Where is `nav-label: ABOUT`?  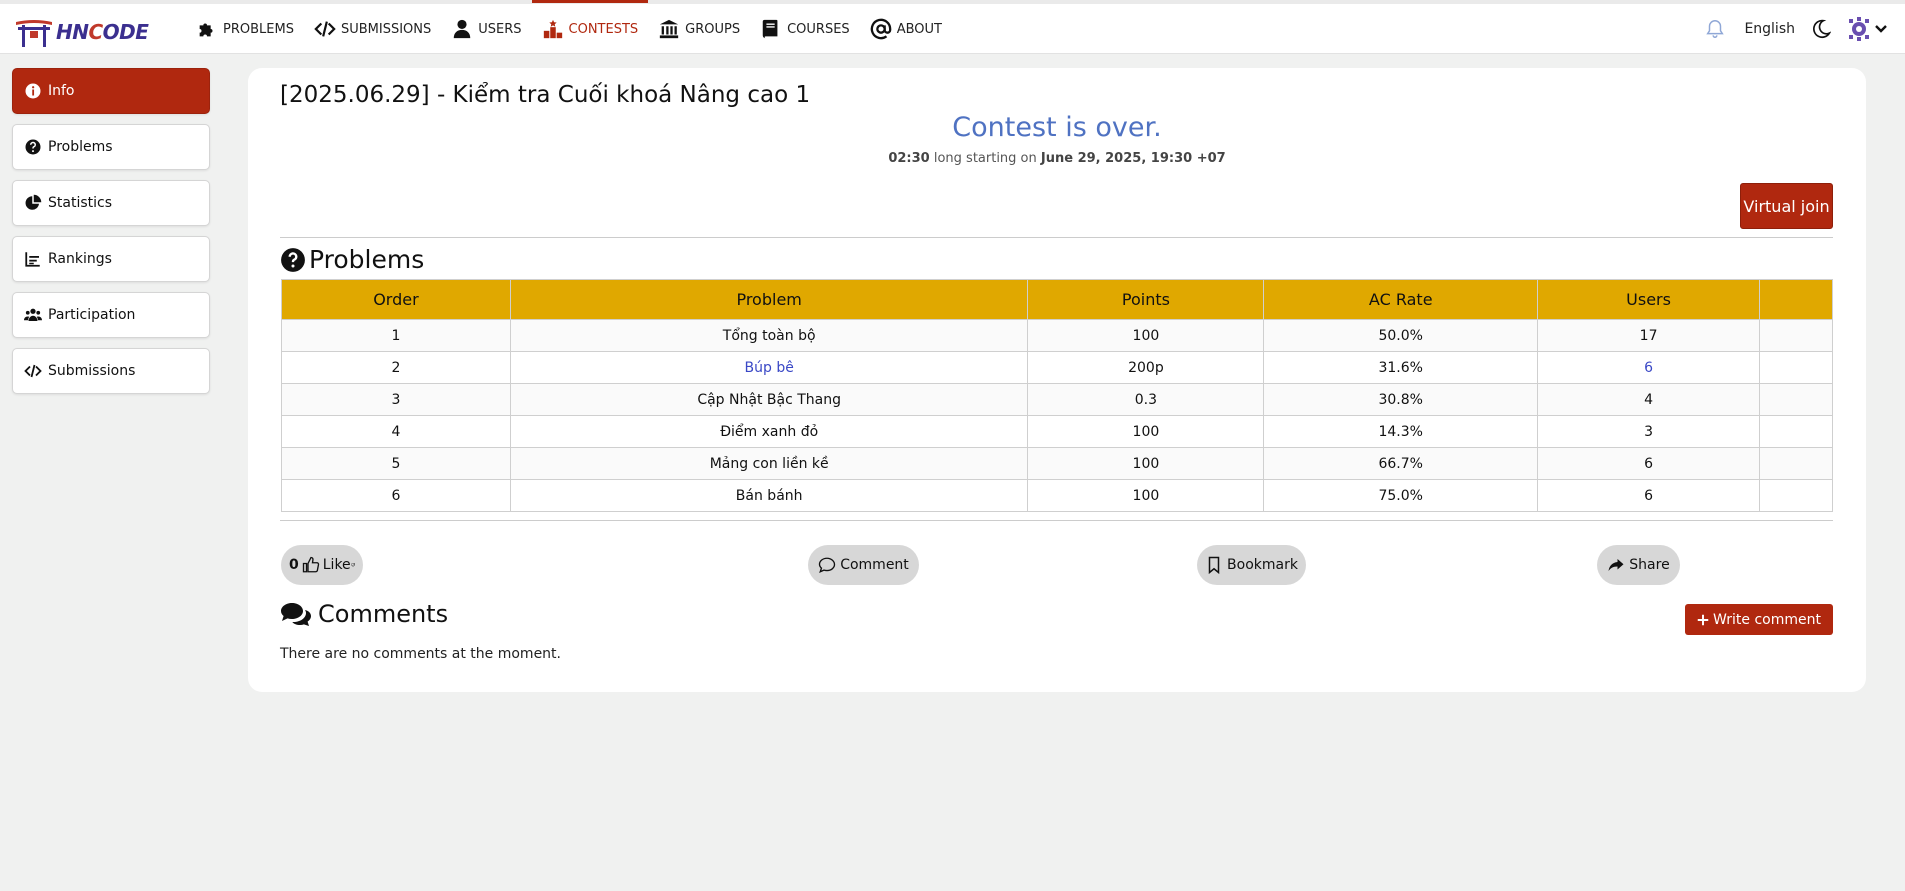 nav-label: ABOUT is located at coordinates (919, 29).